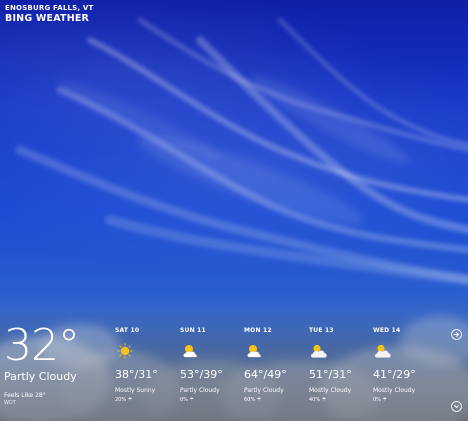  Describe the element at coordinates (394, 374) in the screenshot. I see `forecast-hilo: 41°/29°` at that location.